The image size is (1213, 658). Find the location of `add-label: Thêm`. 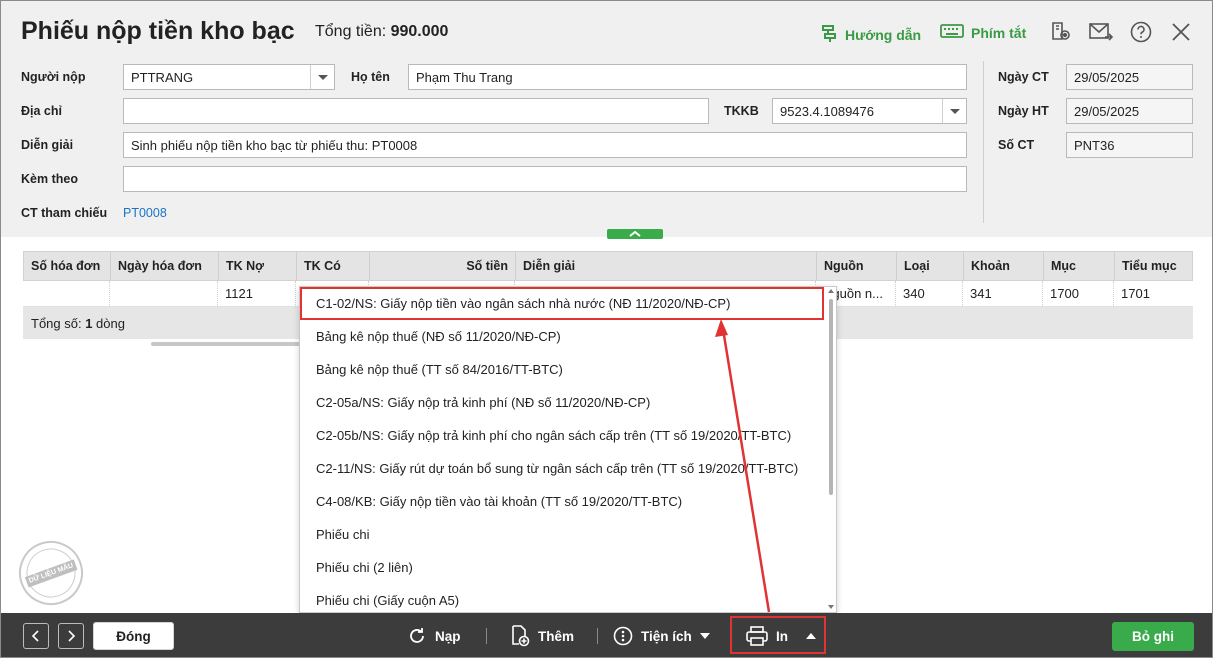

add-label: Thêm is located at coordinates (556, 636).